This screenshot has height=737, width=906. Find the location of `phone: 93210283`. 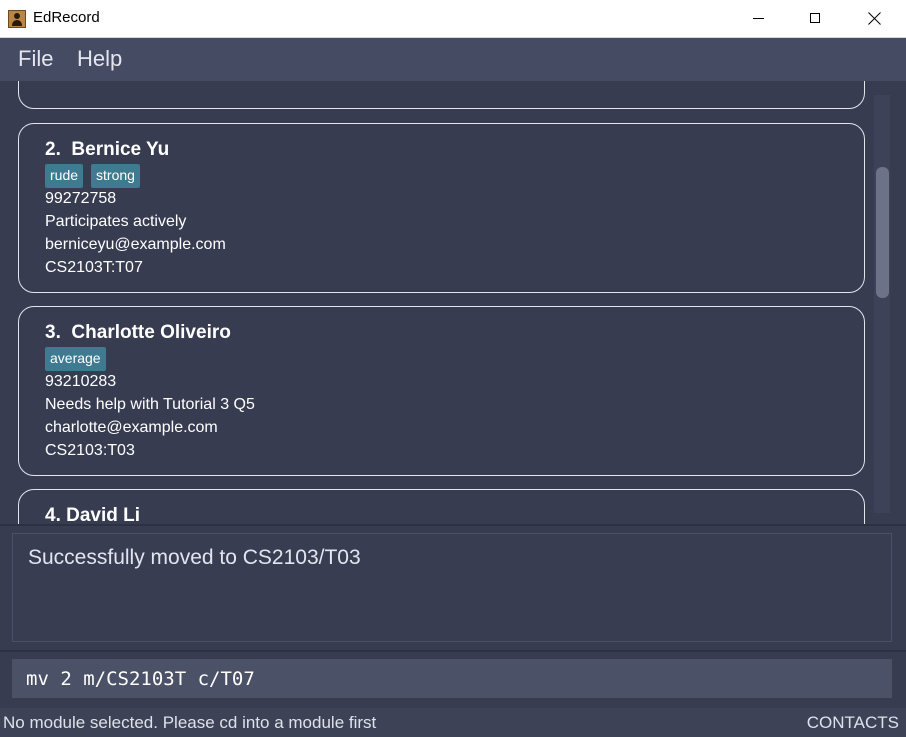

phone: 93210283 is located at coordinates (81, 381).